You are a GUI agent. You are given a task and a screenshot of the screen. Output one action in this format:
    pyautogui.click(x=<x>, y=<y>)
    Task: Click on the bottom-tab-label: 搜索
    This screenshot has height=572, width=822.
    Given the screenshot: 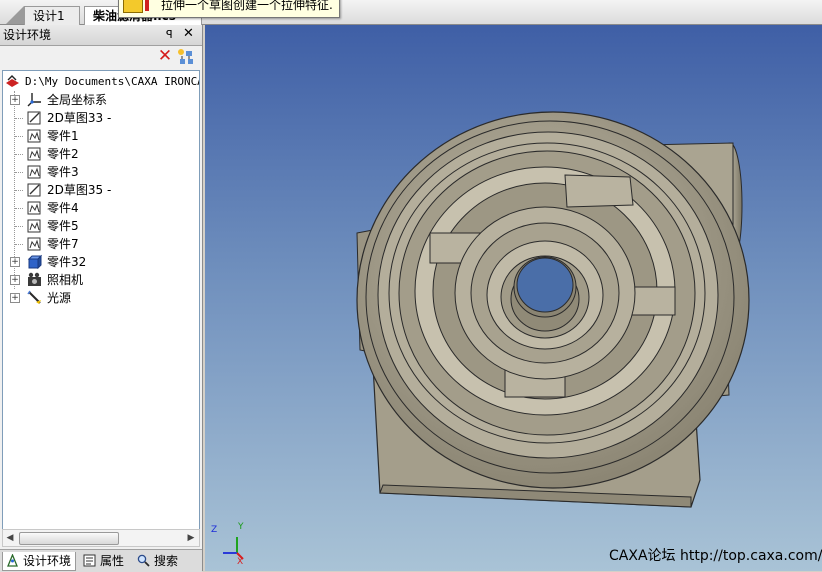 What is the action you would take?
    pyautogui.click(x=166, y=561)
    